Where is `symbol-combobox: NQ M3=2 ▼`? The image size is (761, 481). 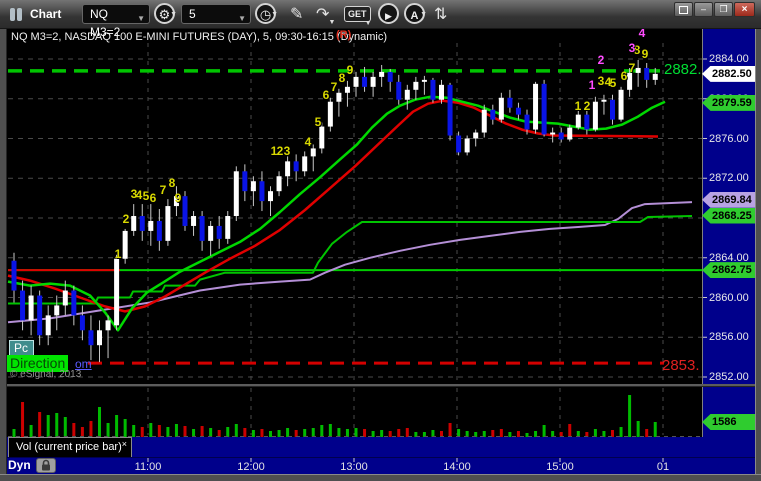 symbol-combobox: NQ M3=2 ▼ is located at coordinates (116, 21).